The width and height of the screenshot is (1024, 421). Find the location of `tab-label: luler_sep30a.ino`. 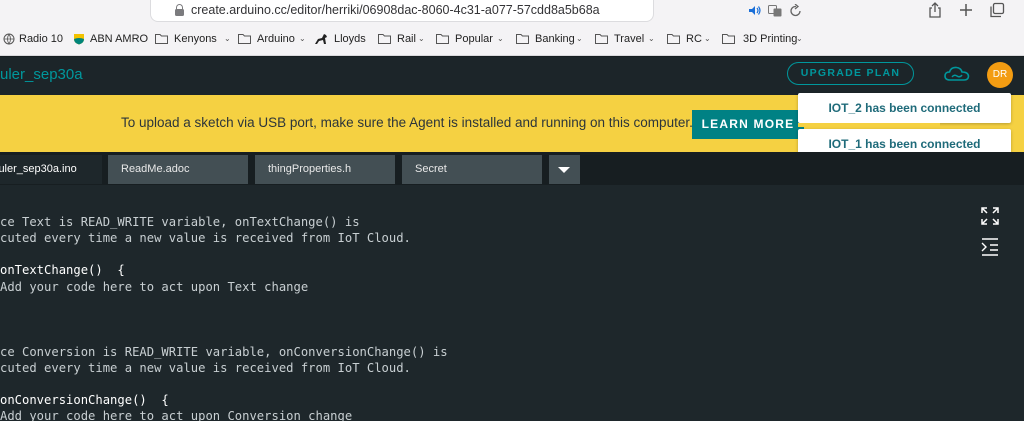

tab-label: luler_sep30a.ino is located at coordinates (38, 169).